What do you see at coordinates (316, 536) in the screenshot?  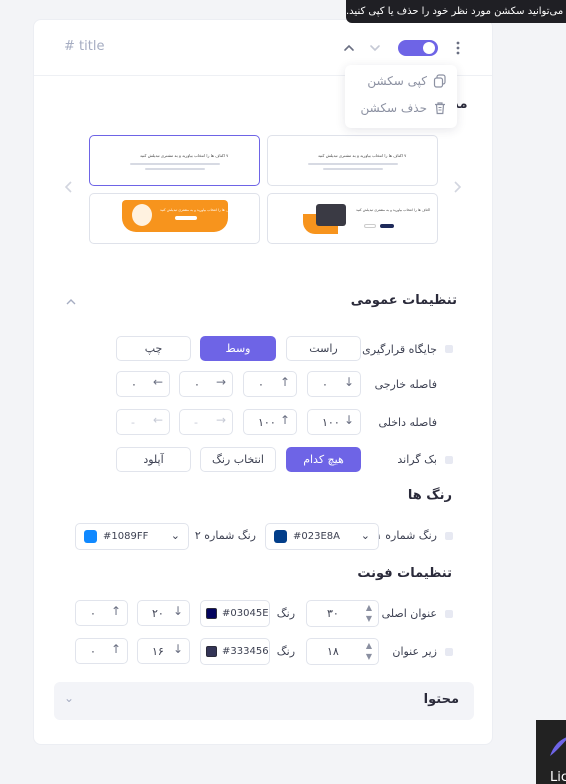 I see `color1-hex: #023E8A` at bounding box center [316, 536].